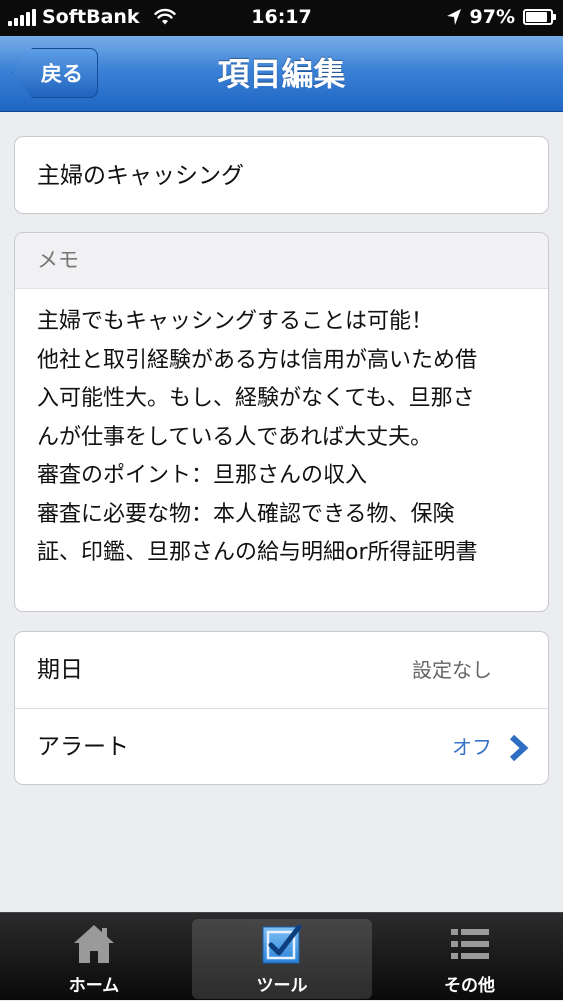 The image size is (563, 1001). Describe the element at coordinates (282, 944) in the screenshot. I see `checkbox-icon` at that location.